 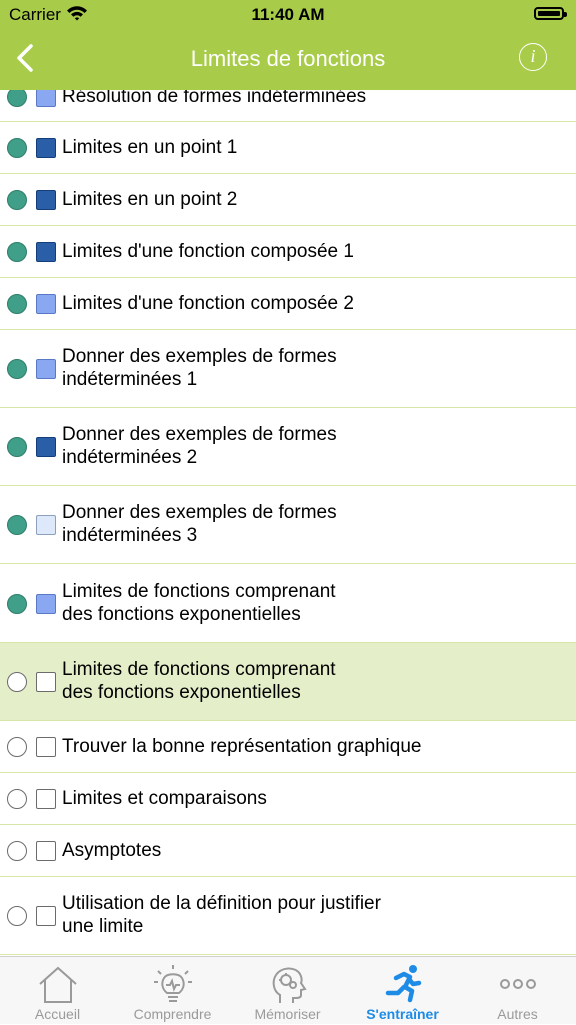 I want to click on more-icon, so click(x=518, y=984).